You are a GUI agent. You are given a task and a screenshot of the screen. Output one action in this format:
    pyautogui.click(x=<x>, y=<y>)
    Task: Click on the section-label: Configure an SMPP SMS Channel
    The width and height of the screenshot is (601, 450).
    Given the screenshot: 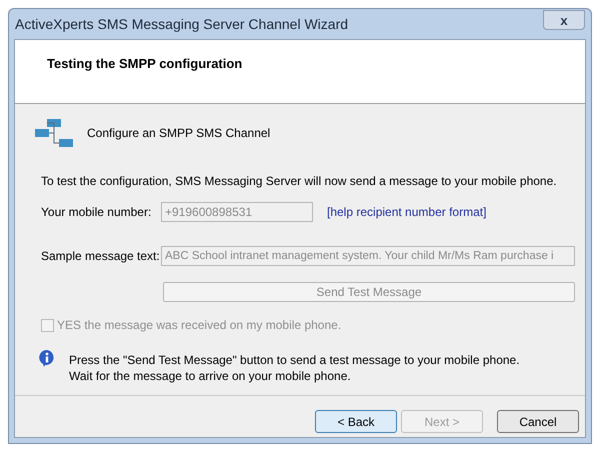 What is the action you would take?
    pyautogui.click(x=178, y=133)
    